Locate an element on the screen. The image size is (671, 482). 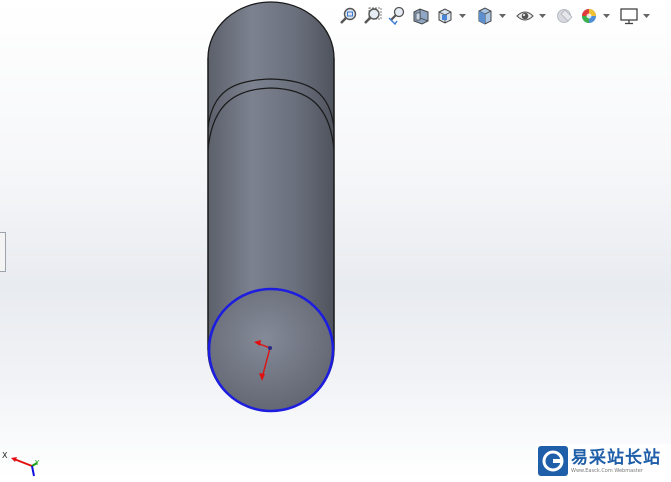
heads-up-view-toolbar is located at coordinates (494, 16).